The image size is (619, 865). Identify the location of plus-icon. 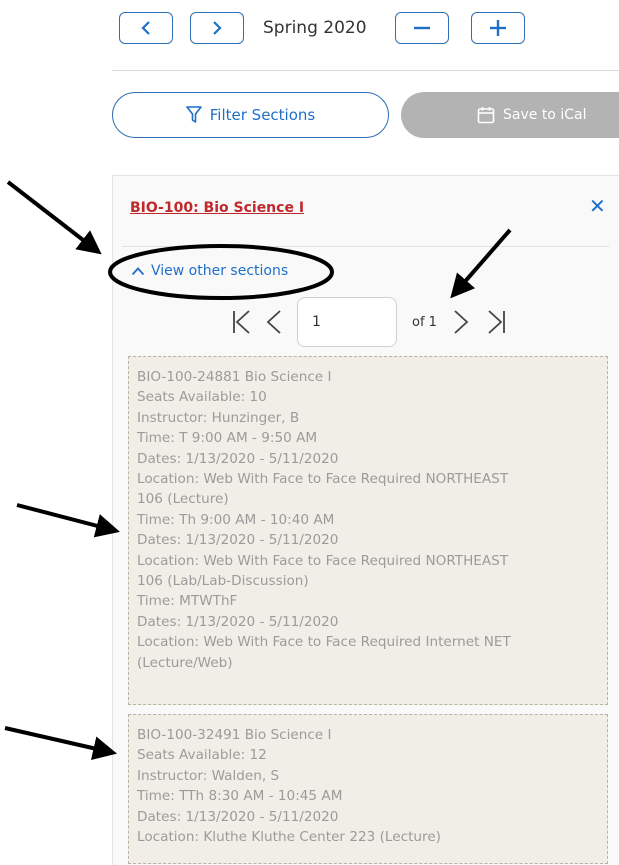
(498, 28).